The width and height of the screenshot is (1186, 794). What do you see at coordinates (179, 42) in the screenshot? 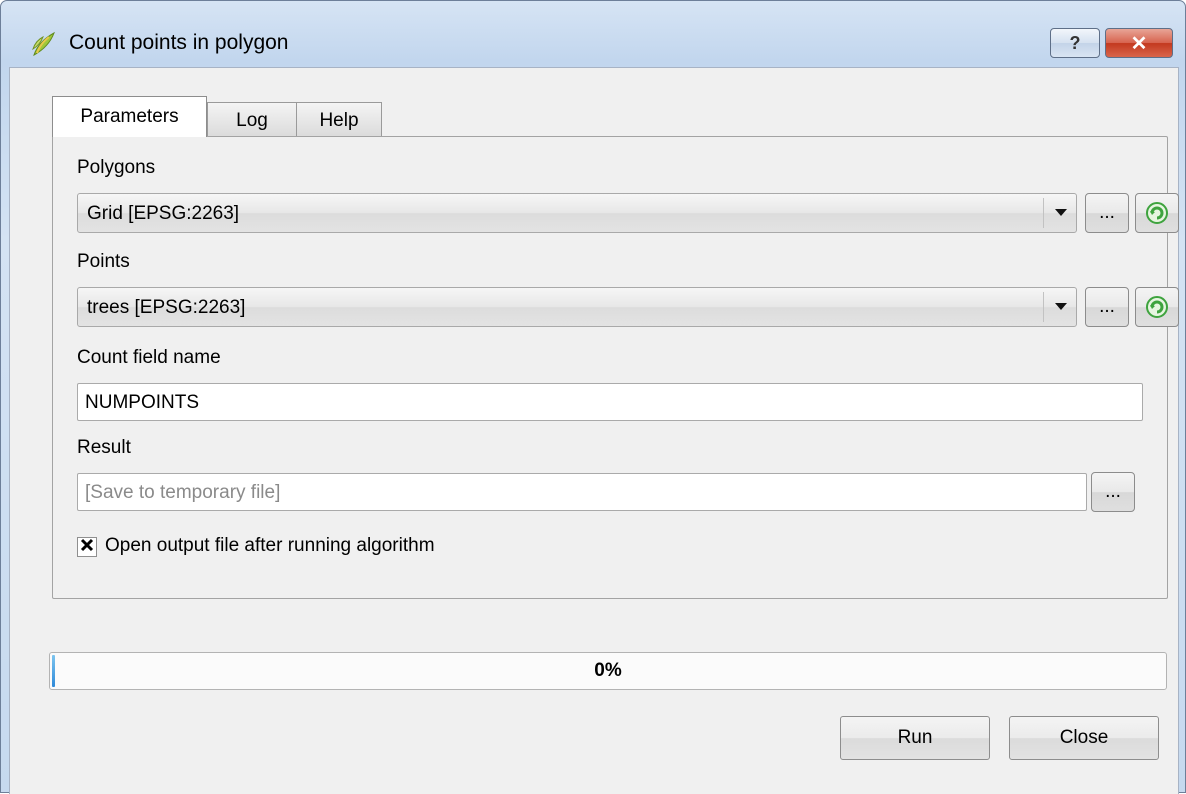
I see `window-title: Count points in polygon` at bounding box center [179, 42].